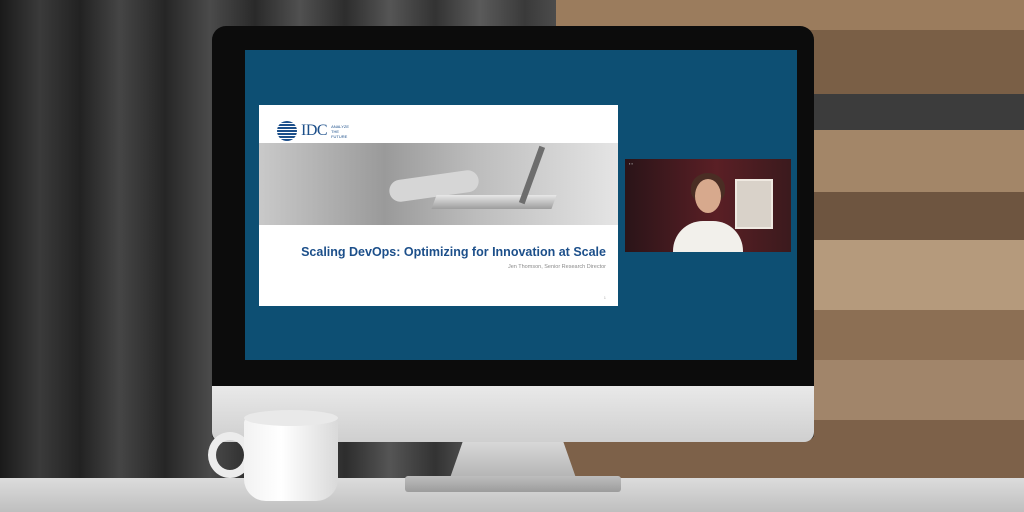 Image resolution: width=1024 pixels, height=512 pixels. I want to click on webcam-video-tile: ▪ ▪, so click(708, 205).